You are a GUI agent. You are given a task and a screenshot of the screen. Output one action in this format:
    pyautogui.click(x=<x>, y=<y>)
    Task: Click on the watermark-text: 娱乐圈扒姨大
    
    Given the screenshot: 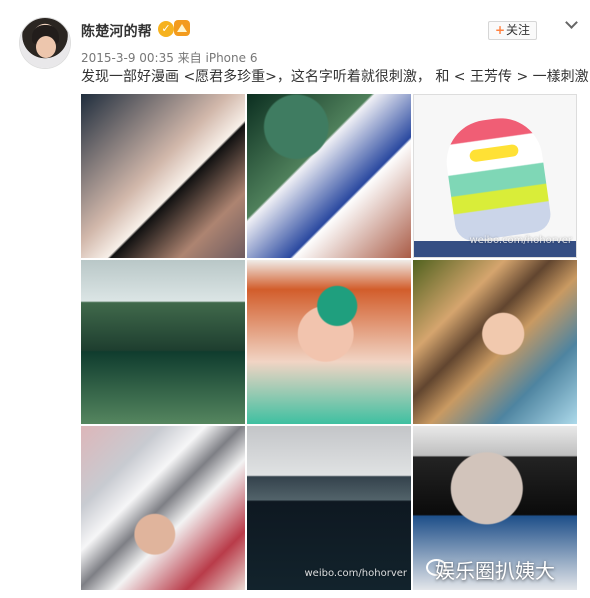 What is the action you would take?
    pyautogui.click(x=495, y=571)
    